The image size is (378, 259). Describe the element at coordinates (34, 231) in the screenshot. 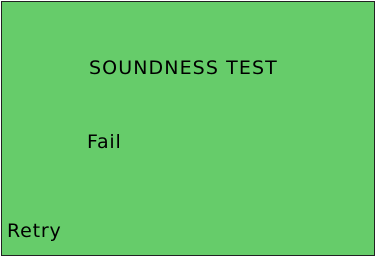

I see `retry-softkey: Retry` at that location.